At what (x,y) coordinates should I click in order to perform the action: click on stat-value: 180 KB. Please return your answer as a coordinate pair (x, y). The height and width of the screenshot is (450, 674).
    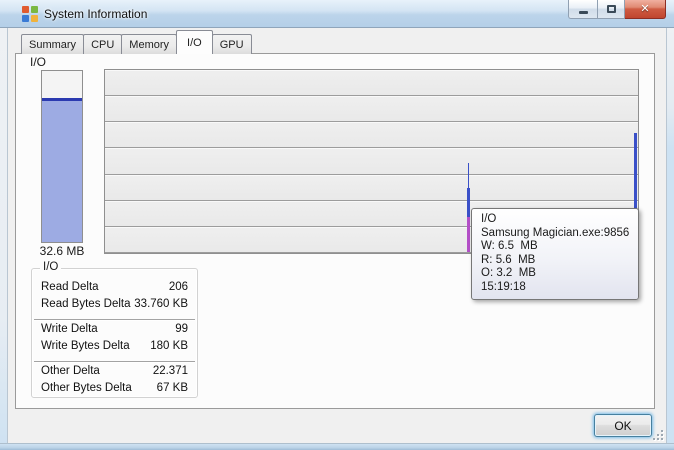
    Looking at the image, I should click on (169, 346).